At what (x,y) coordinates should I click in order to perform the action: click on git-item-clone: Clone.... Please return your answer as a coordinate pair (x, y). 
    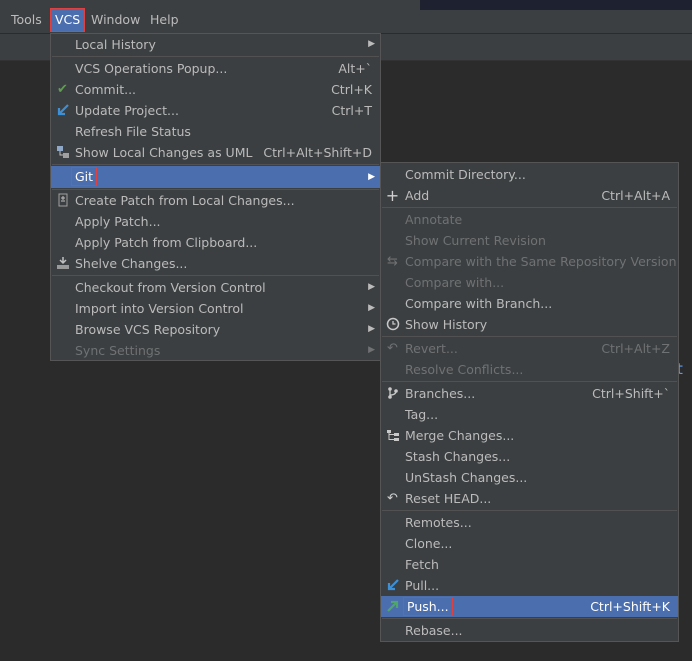
    Looking at the image, I should click on (529, 543).